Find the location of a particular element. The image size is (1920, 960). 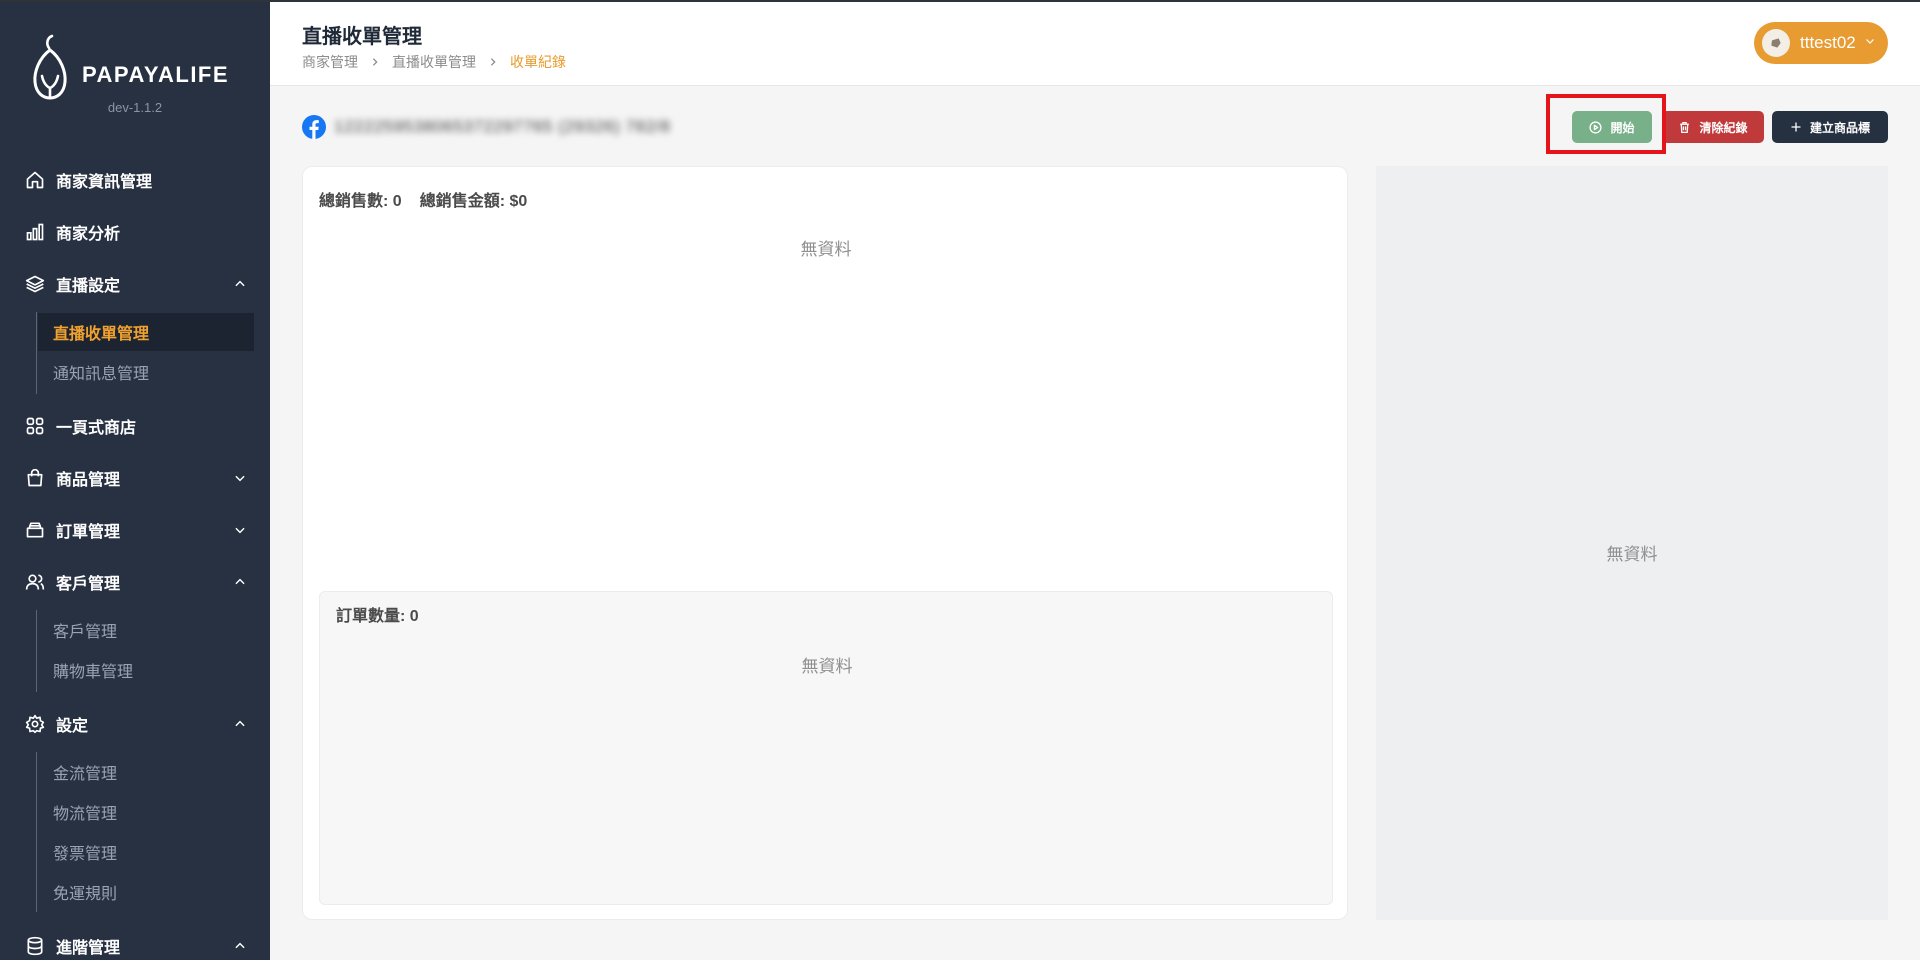

sidebar-item-label: 進階管理 is located at coordinates (88, 948).